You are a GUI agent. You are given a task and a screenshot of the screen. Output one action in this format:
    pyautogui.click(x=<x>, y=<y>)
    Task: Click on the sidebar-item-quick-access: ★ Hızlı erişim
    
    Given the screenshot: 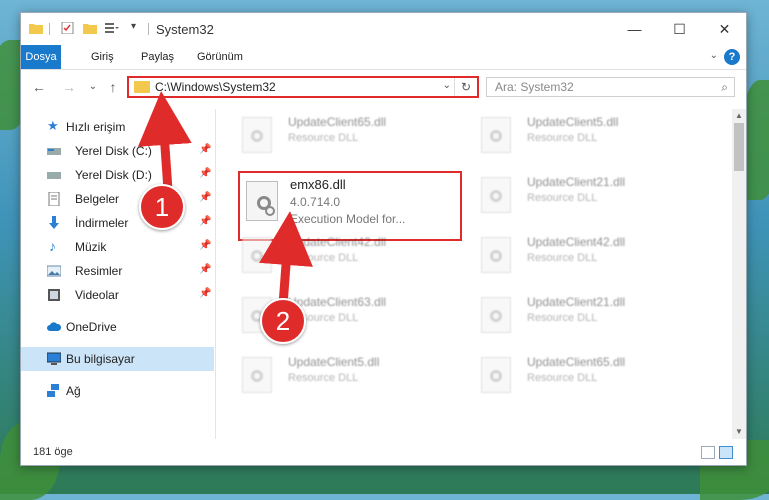 What is the action you would take?
    pyautogui.click(x=117, y=127)
    